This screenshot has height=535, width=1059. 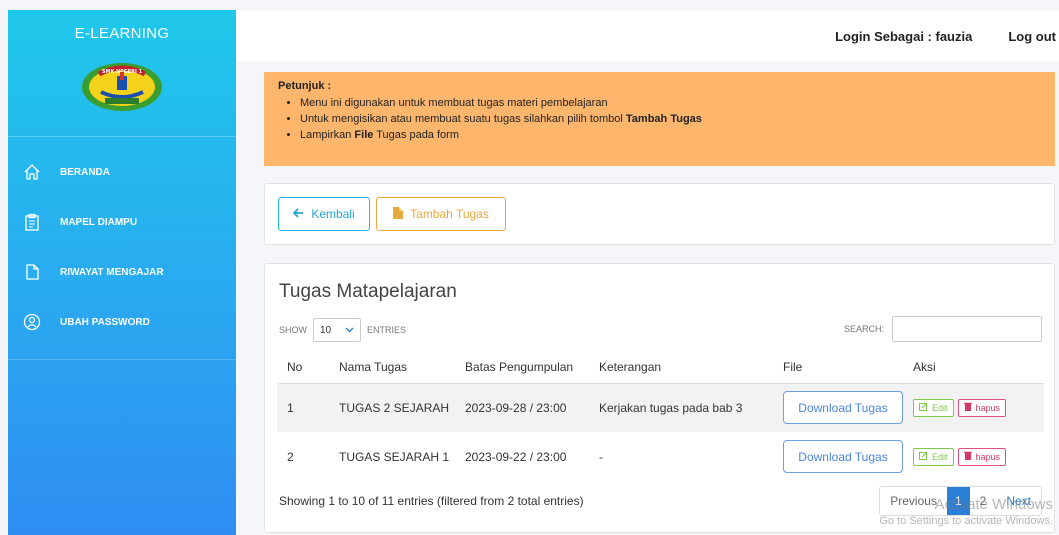 What do you see at coordinates (293, 330) in the screenshot?
I see `show-label: SHOW` at bounding box center [293, 330].